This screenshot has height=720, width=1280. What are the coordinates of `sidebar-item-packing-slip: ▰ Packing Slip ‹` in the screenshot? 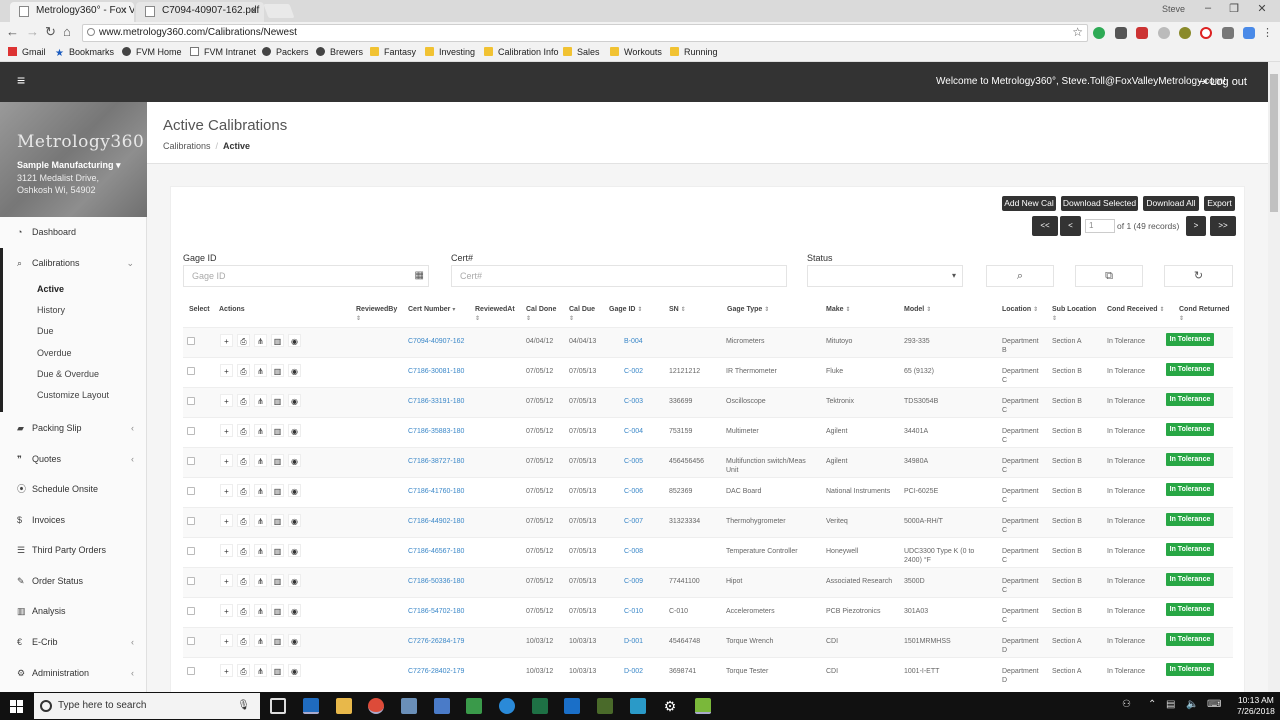 It's located at (73, 428).